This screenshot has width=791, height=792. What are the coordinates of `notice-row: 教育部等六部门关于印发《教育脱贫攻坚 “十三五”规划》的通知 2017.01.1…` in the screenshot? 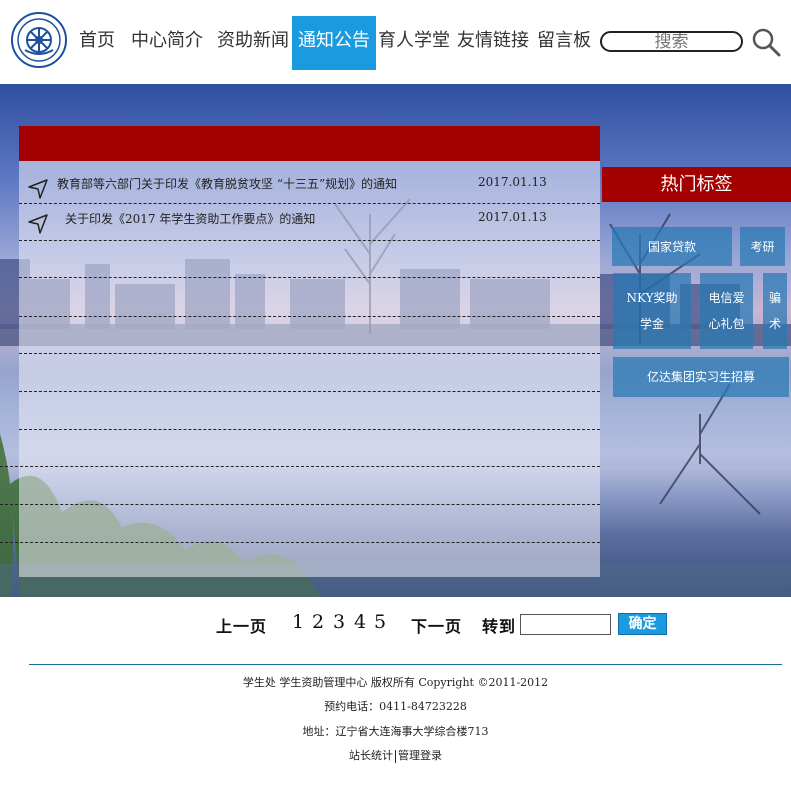 It's located at (309, 182).